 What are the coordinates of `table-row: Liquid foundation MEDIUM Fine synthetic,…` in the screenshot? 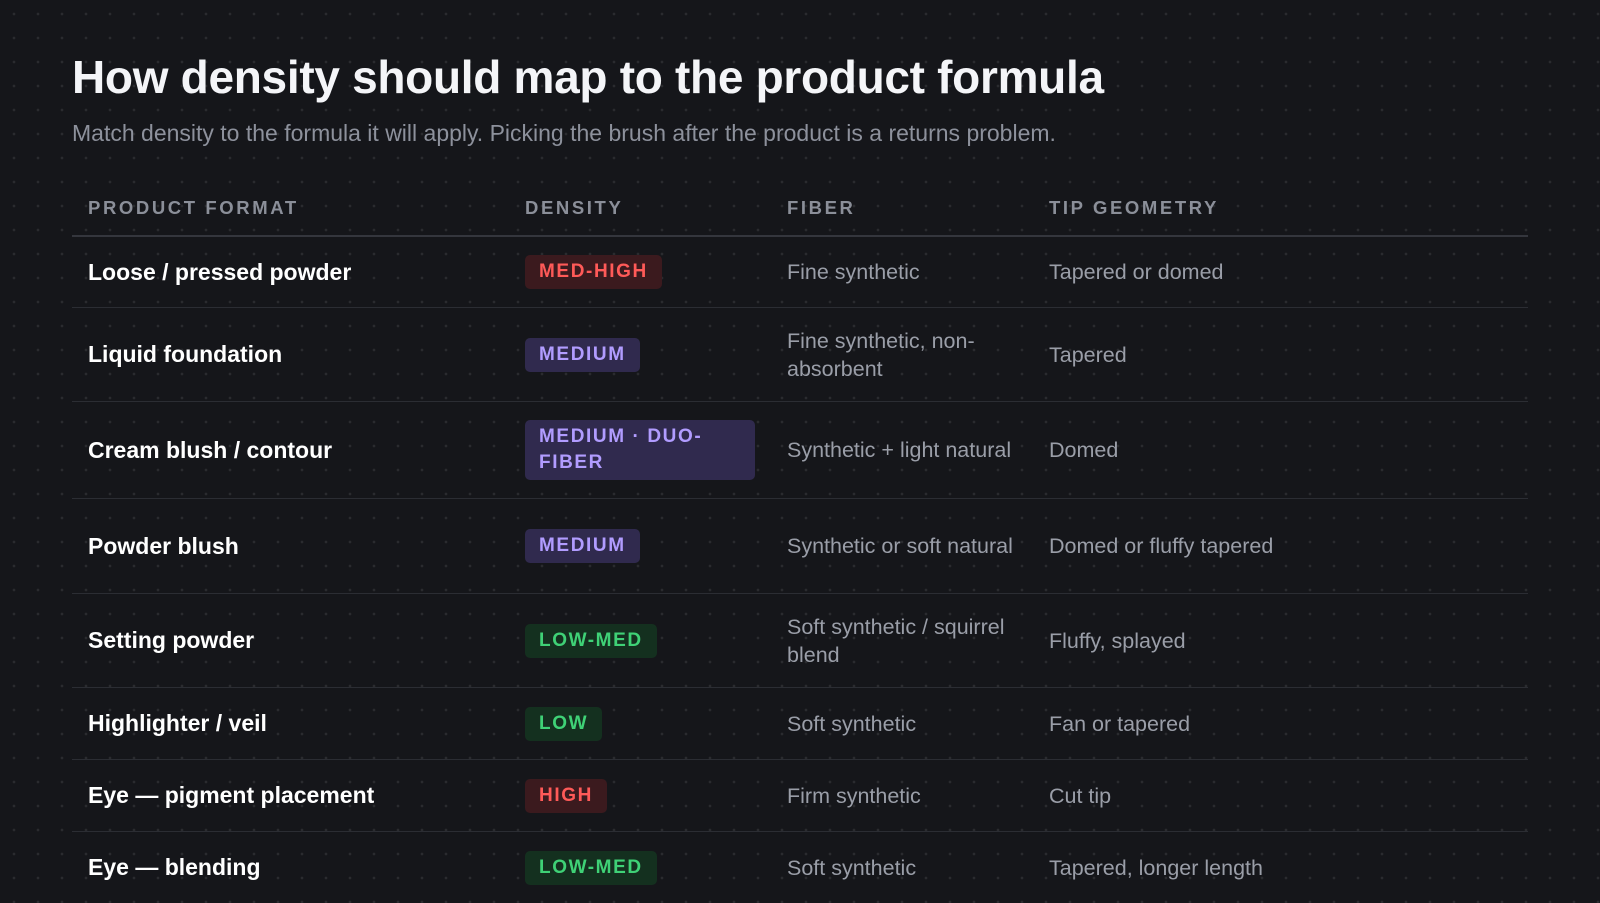 It's located at (800, 355).